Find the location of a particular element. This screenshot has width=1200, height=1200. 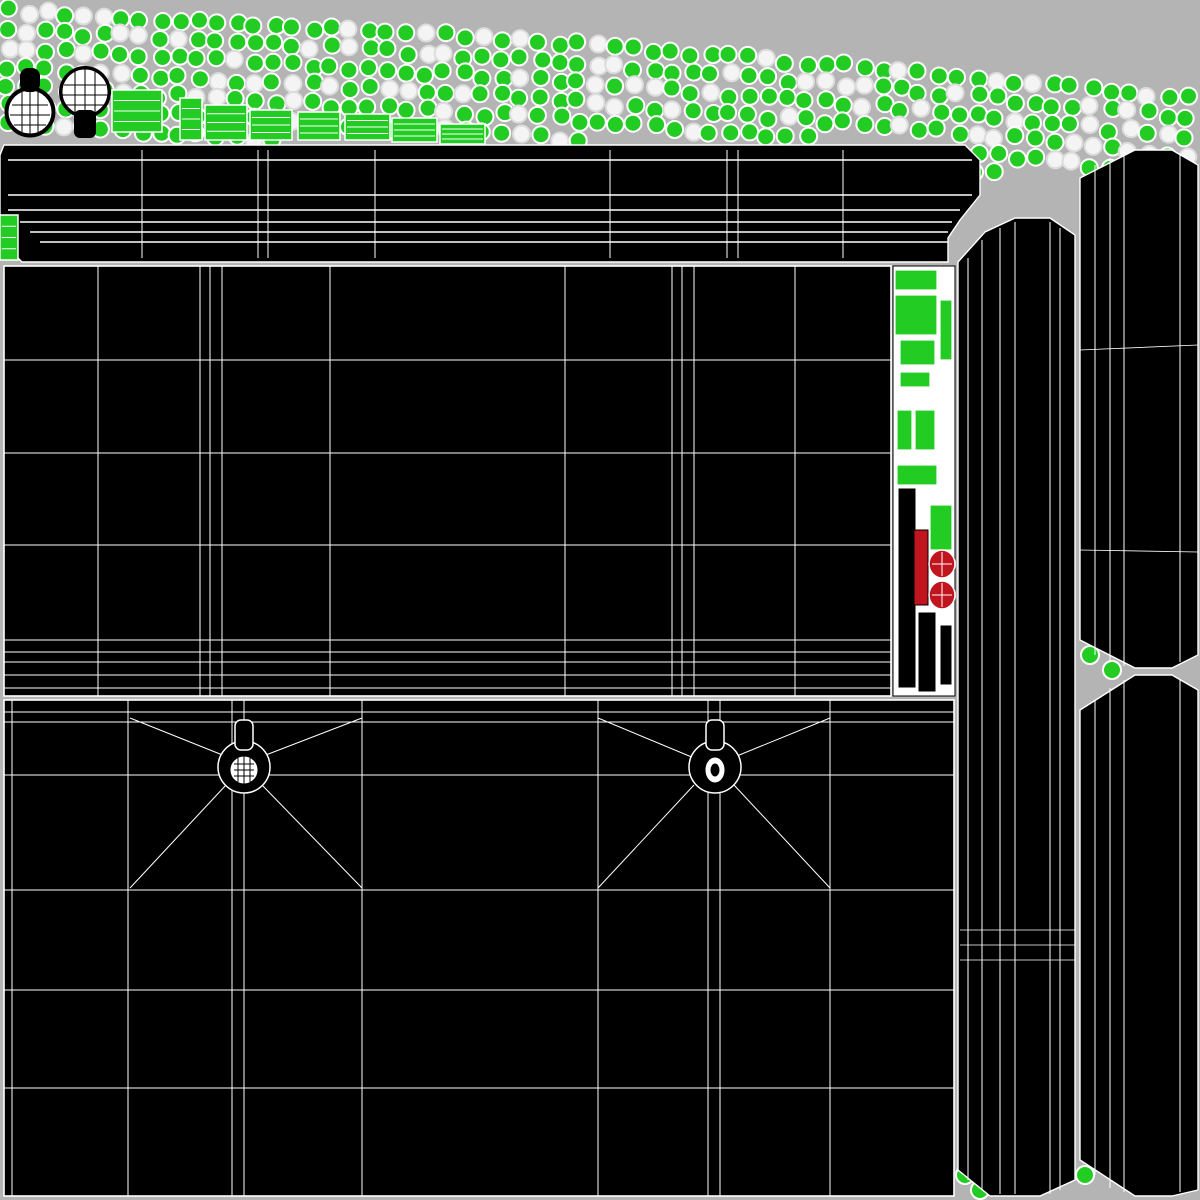

strip-dark-piece is located at coordinates (946, 655).